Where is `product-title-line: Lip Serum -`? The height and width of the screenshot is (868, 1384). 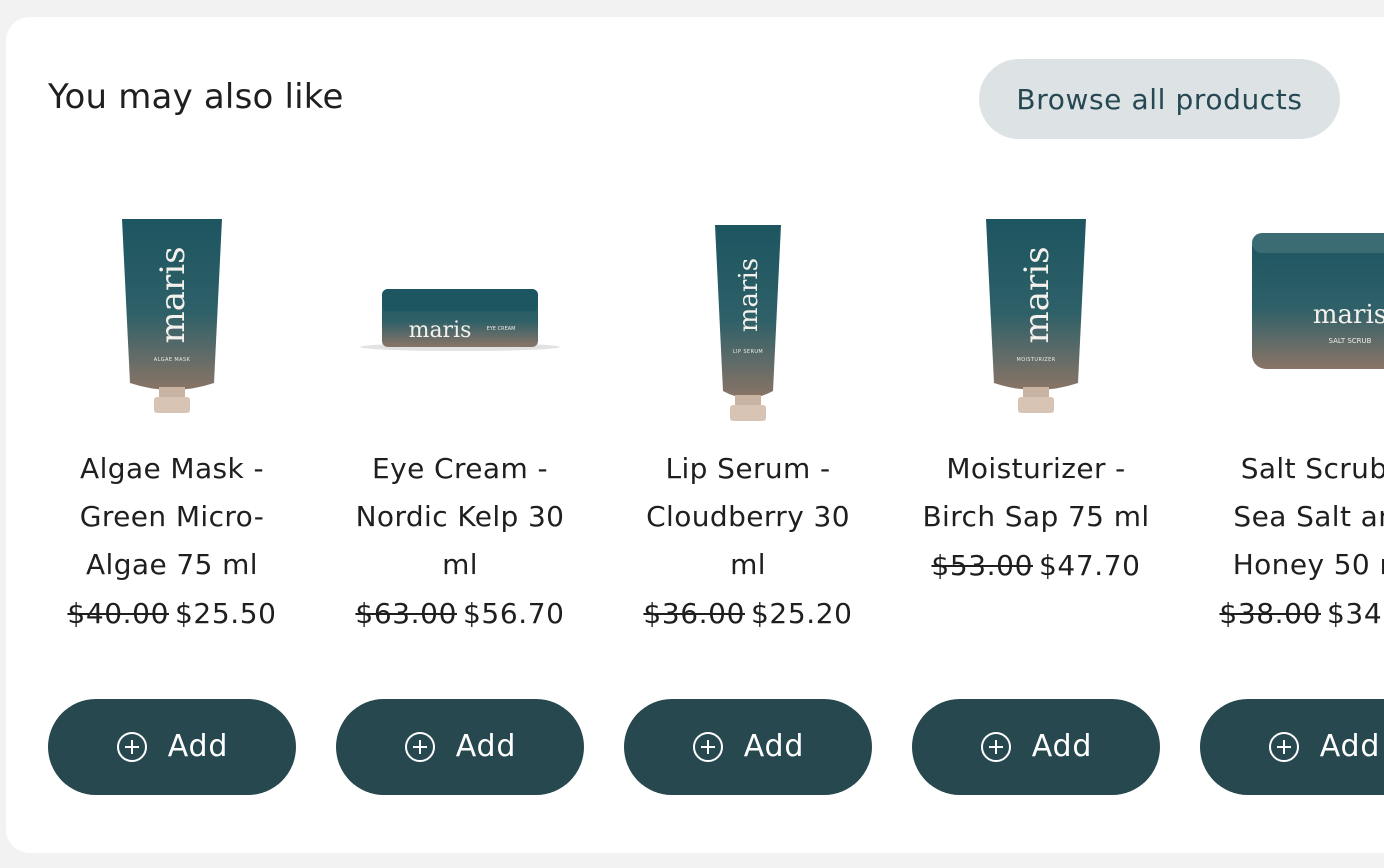
product-title-line: Lip Serum - is located at coordinates (748, 468).